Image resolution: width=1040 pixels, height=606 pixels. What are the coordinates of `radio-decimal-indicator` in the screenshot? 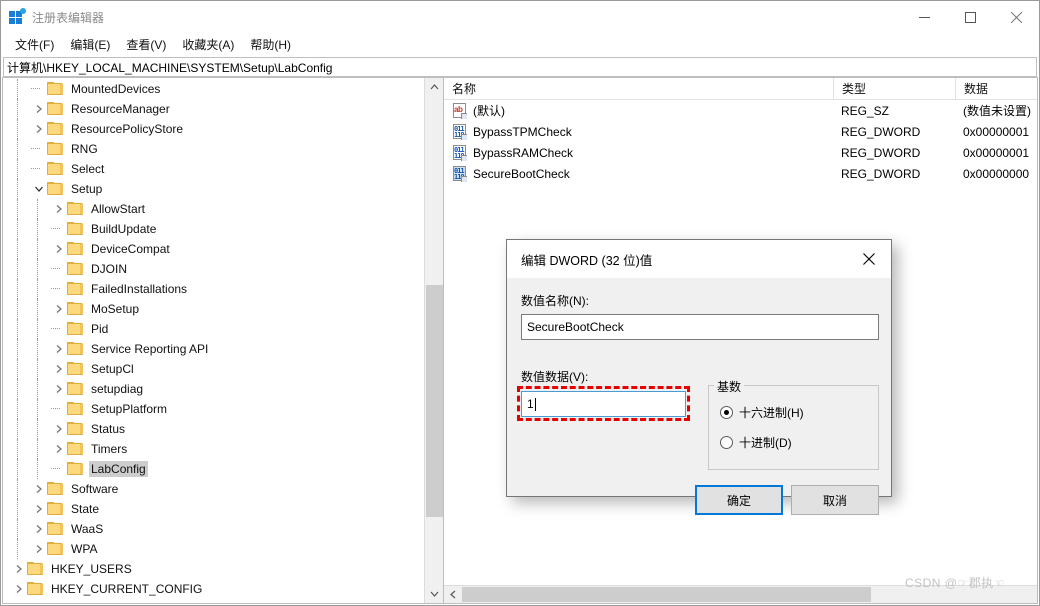 It's located at (726, 442).